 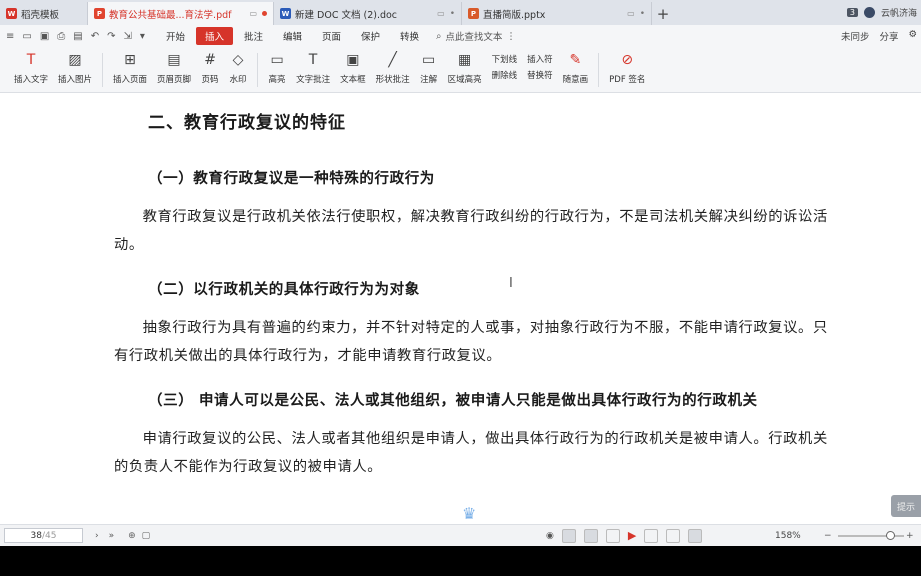 I want to click on header-footer-button: ▤ 页眉页脚, so click(x=174, y=66).